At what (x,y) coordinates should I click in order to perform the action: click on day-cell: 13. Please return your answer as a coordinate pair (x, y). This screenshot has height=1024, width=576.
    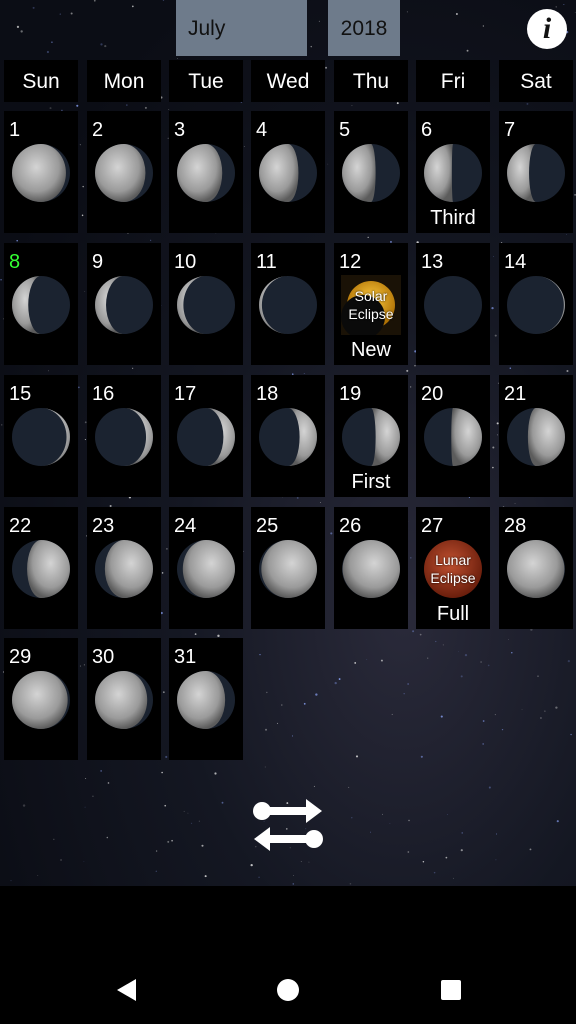
    Looking at the image, I should click on (453, 304).